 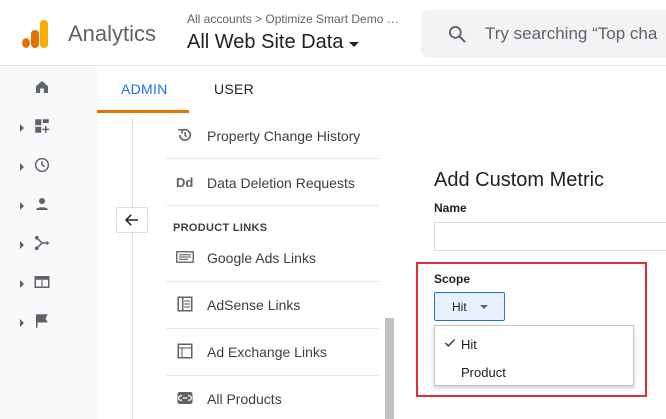 I want to click on scrollbar-thumb, so click(x=389, y=368).